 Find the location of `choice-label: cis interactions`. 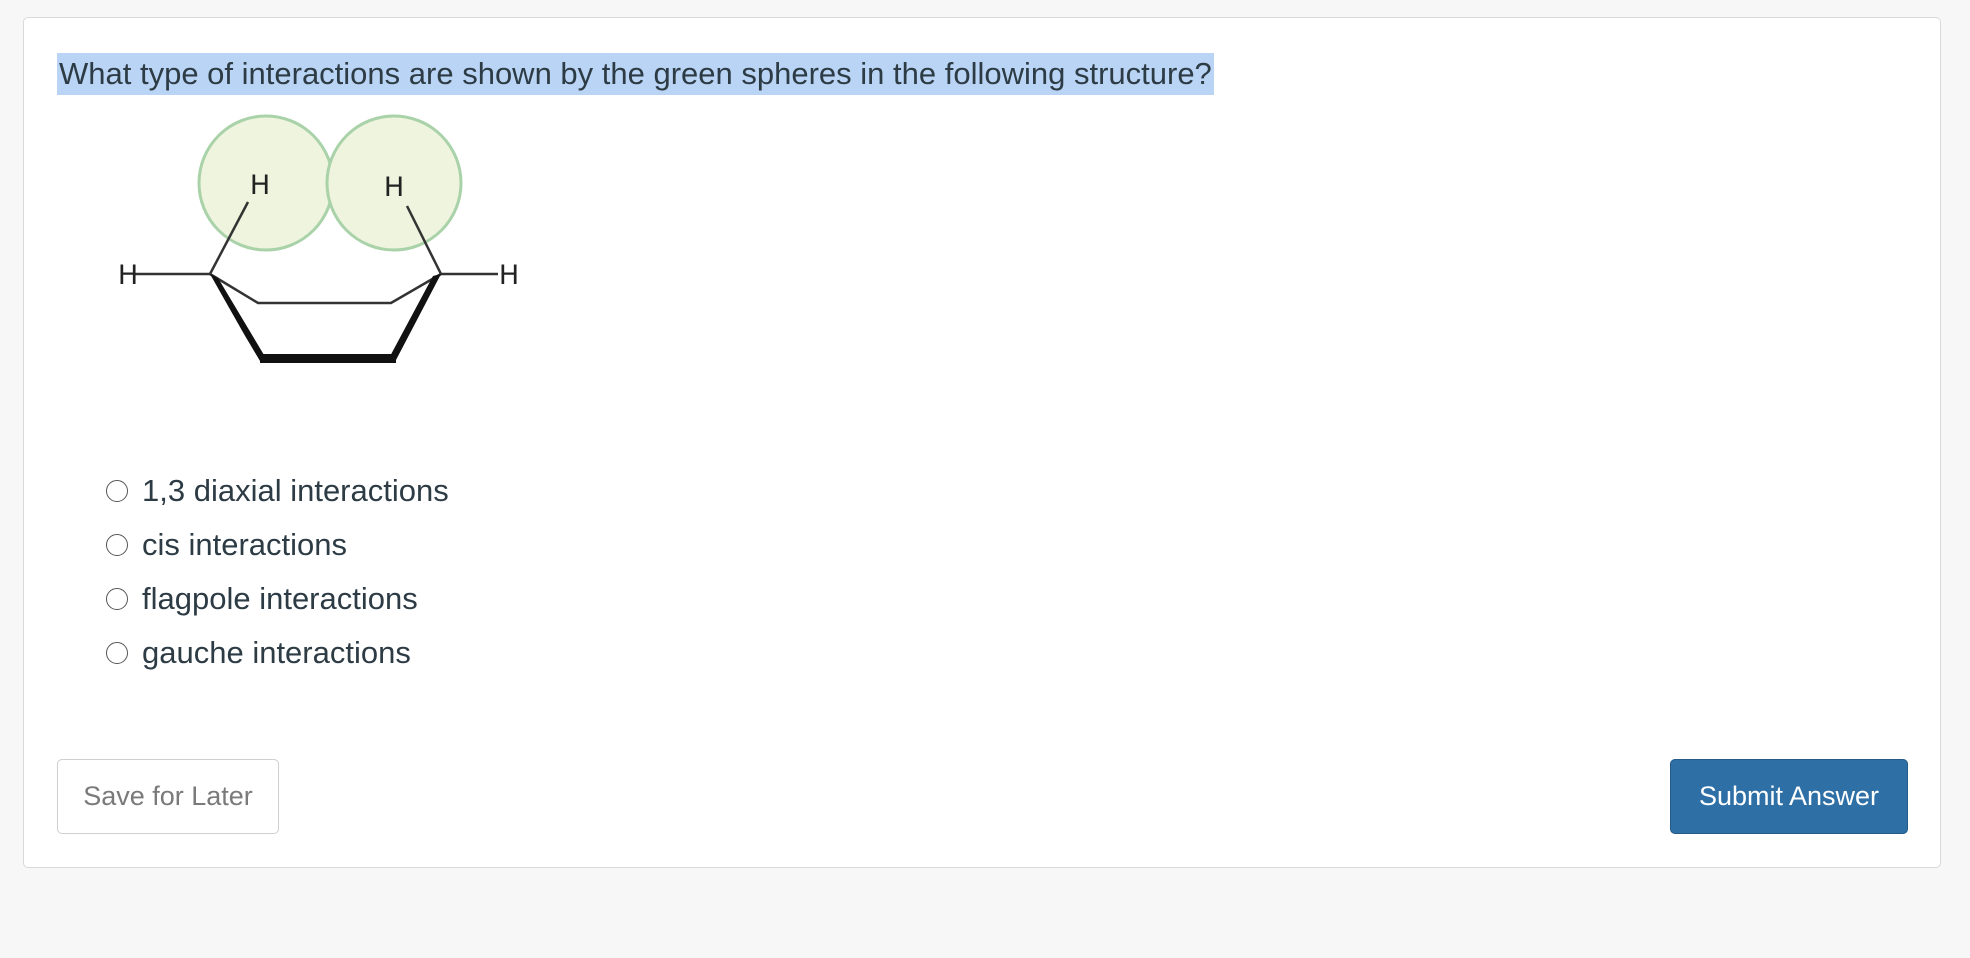

choice-label: cis interactions is located at coordinates (245, 544).